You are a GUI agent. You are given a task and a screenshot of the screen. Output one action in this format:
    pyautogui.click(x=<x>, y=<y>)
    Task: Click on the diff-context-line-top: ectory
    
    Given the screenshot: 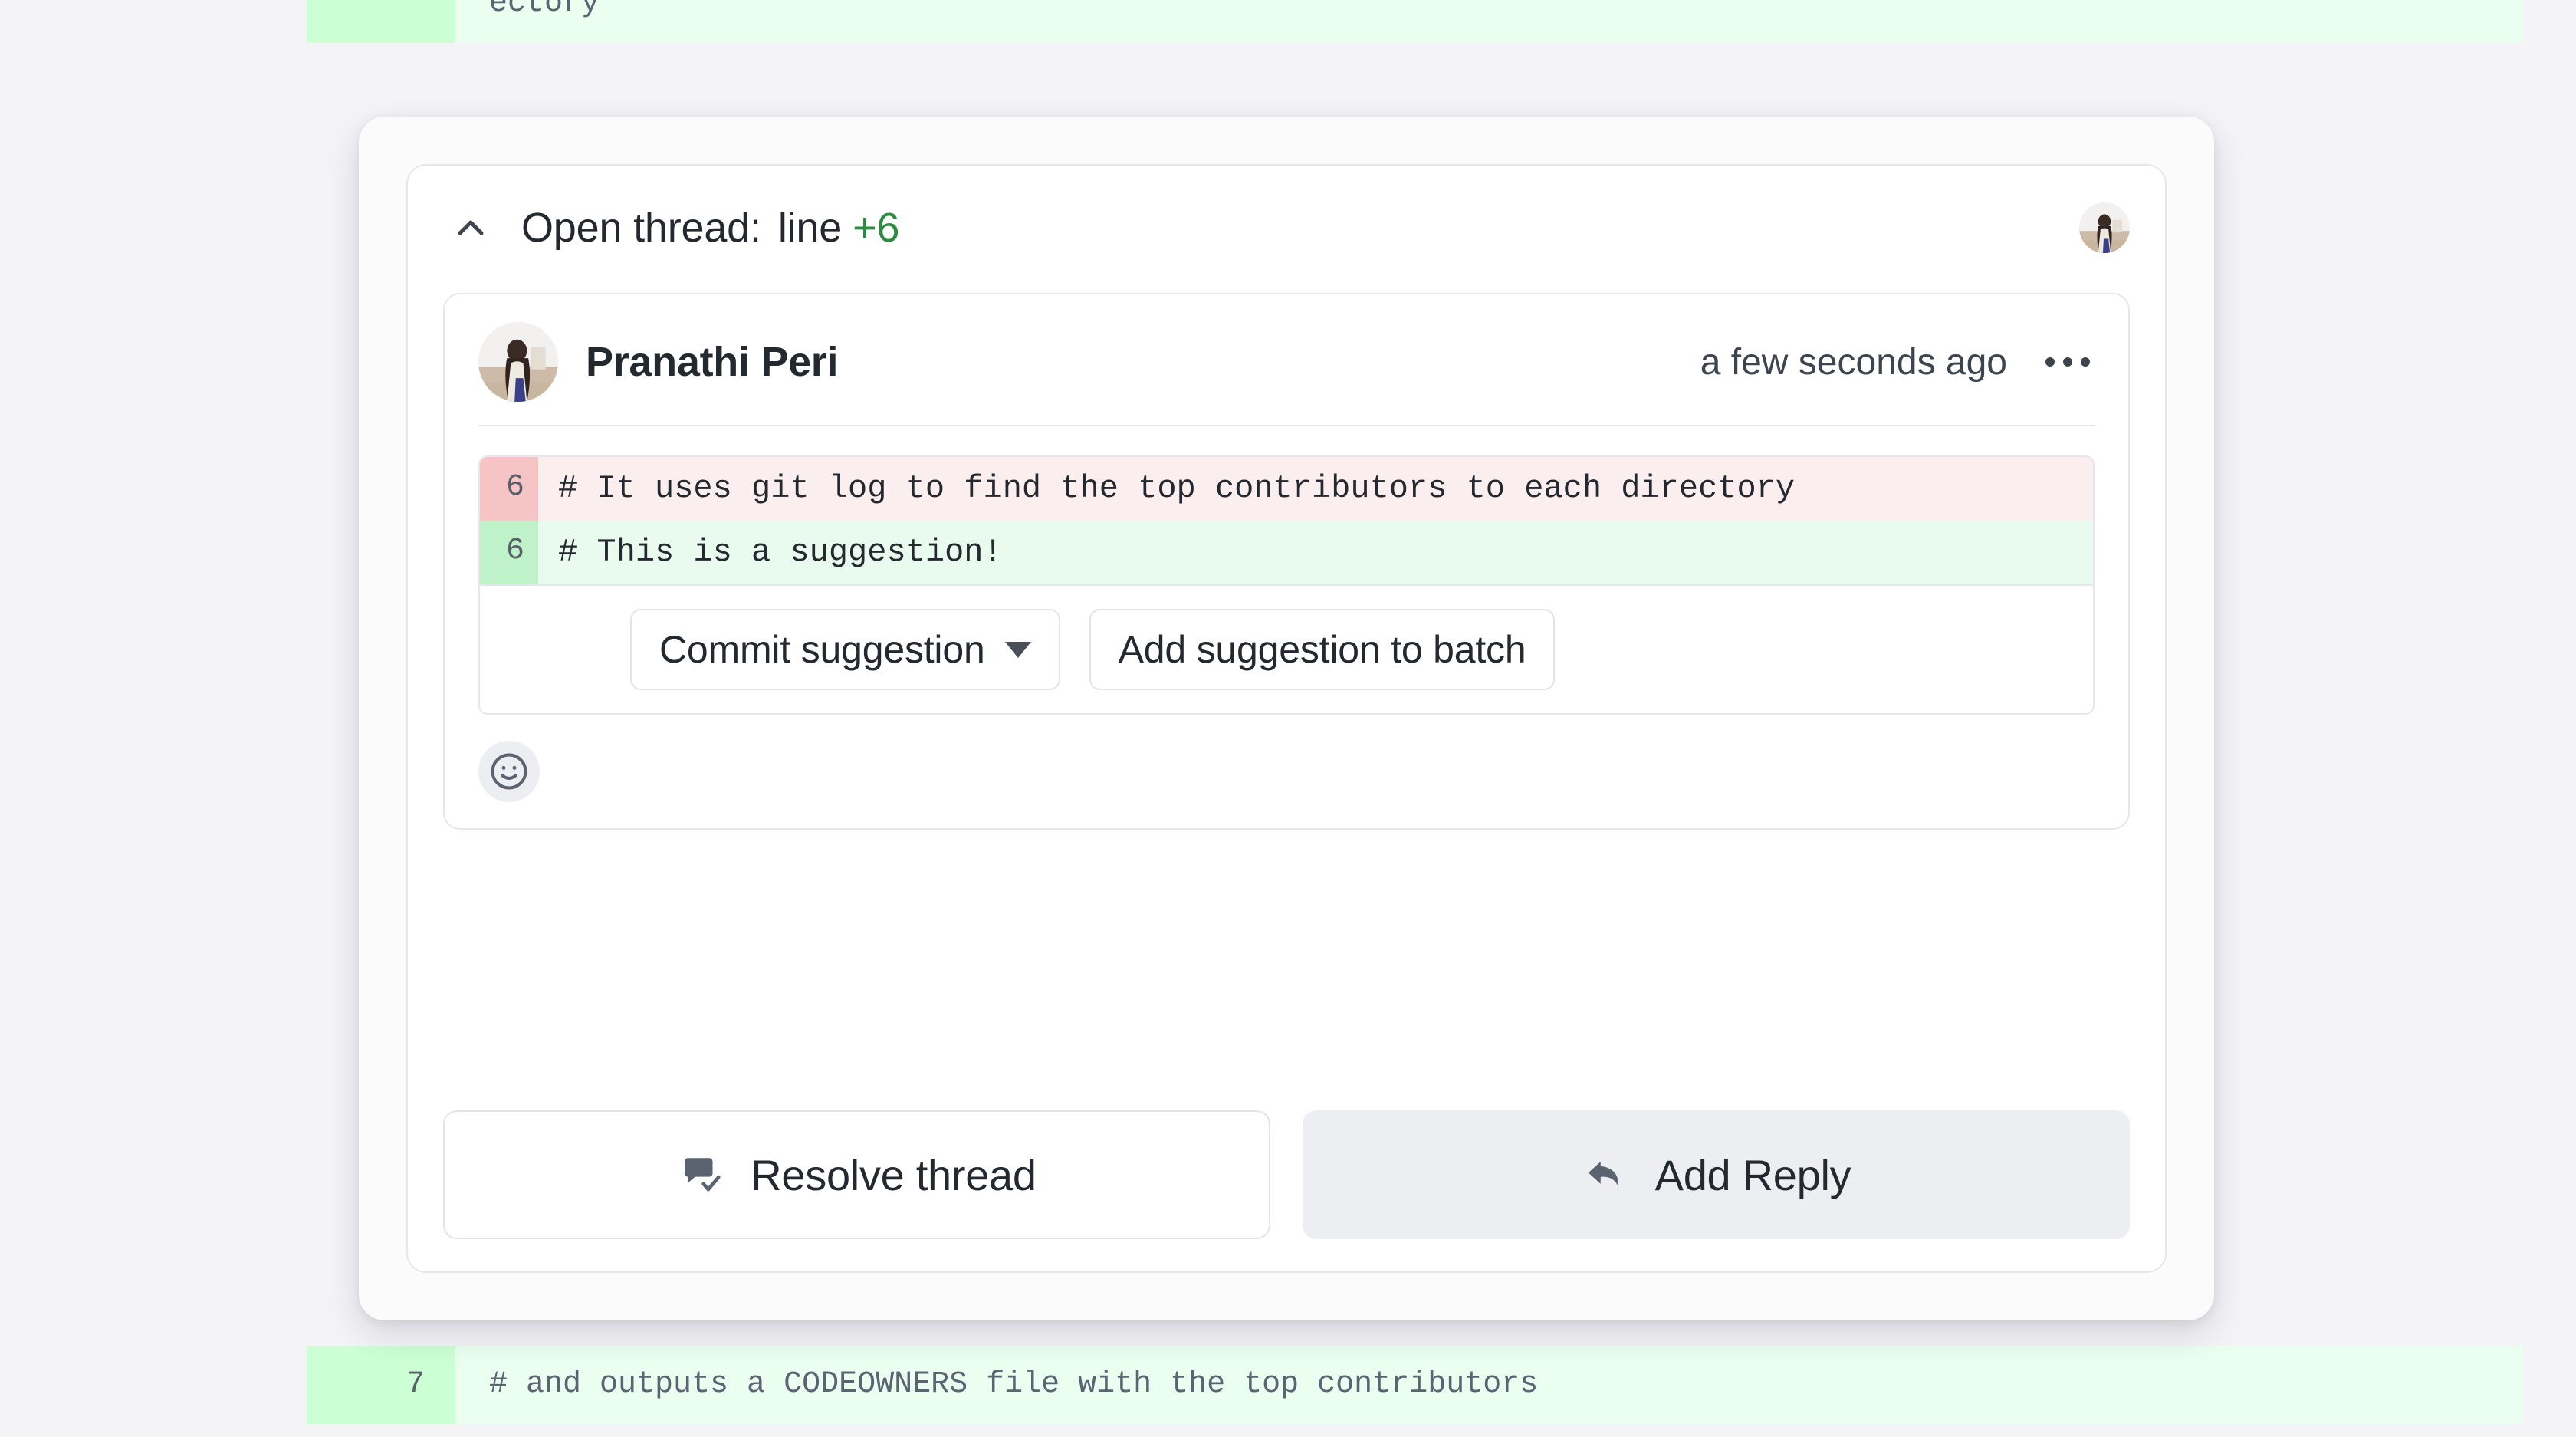 What is the action you would take?
    pyautogui.click(x=1414, y=21)
    